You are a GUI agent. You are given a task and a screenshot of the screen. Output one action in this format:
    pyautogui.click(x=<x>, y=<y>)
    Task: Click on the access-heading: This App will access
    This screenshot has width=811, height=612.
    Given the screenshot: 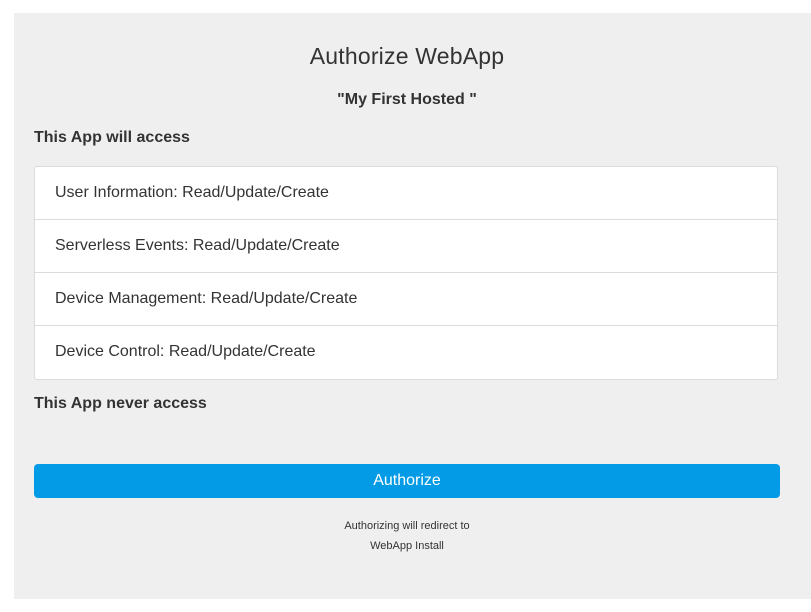 What is the action you would take?
    pyautogui.click(x=112, y=137)
    